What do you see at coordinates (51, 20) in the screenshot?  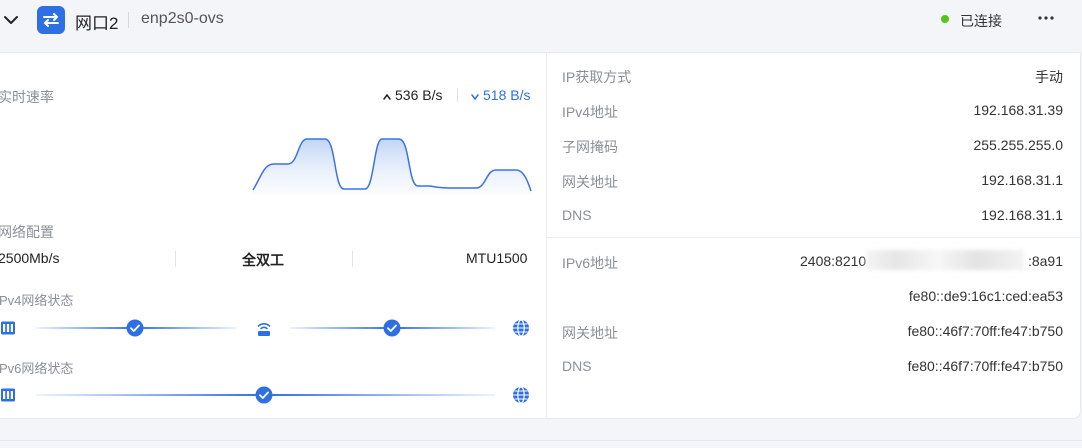 I see `swap-arrows-icon` at bounding box center [51, 20].